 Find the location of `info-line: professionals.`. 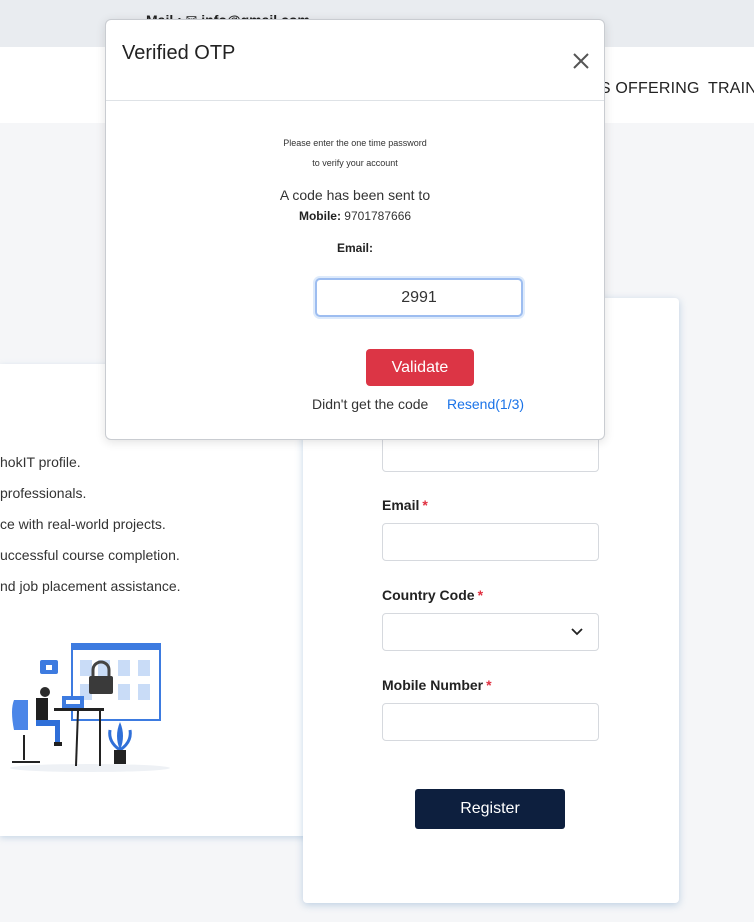

info-line: professionals. is located at coordinates (43, 493).